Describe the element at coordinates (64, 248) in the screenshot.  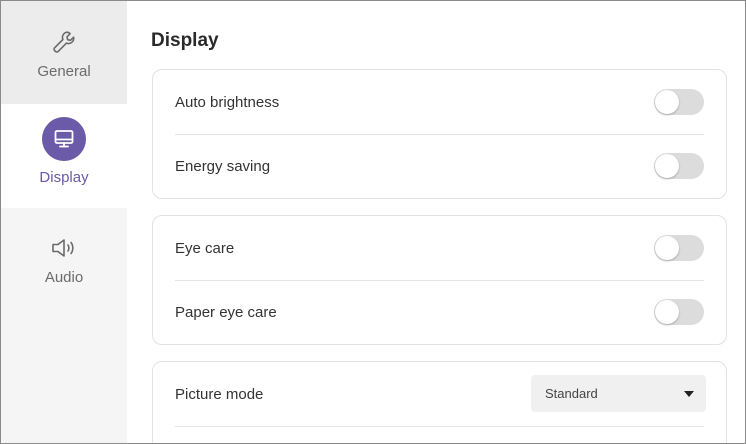
I see `speaker-icon` at that location.